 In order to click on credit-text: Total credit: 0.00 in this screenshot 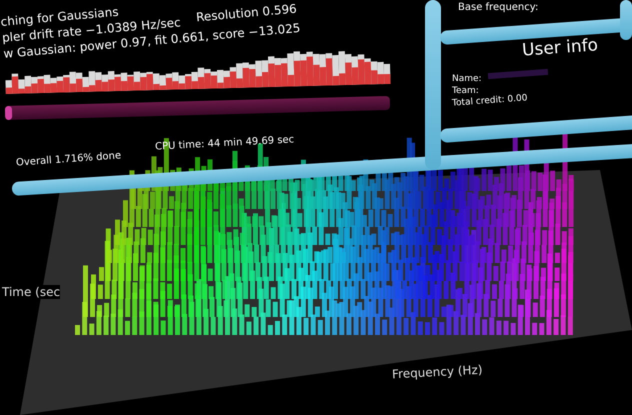, I will do `click(490, 101)`.